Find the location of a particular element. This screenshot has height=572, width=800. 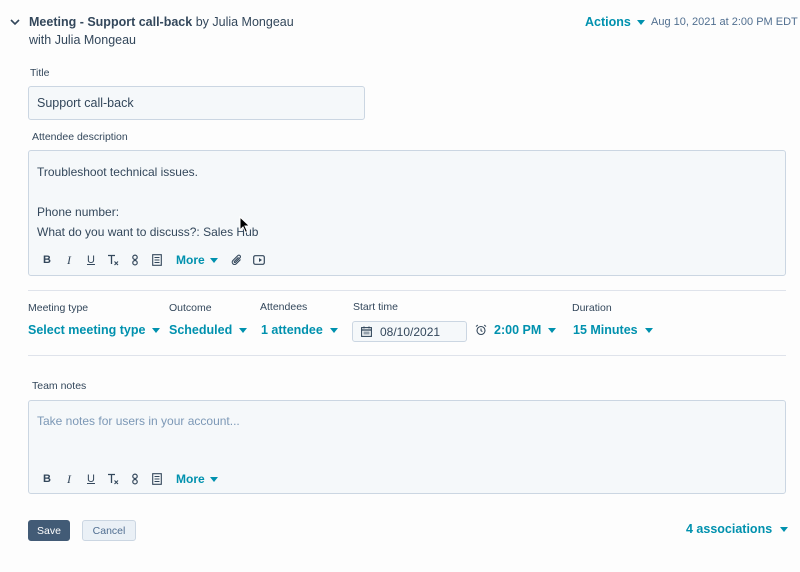

attendees-dropdown: 1 attendee is located at coordinates (299, 330).